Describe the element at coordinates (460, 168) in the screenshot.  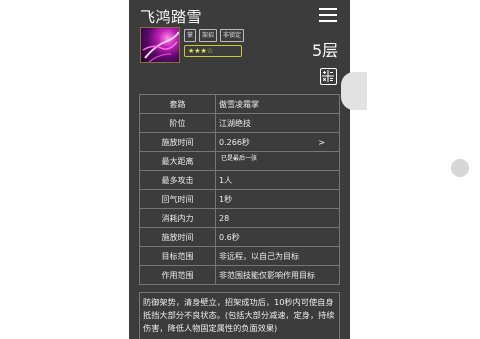
I see `floating-circle-button` at that location.